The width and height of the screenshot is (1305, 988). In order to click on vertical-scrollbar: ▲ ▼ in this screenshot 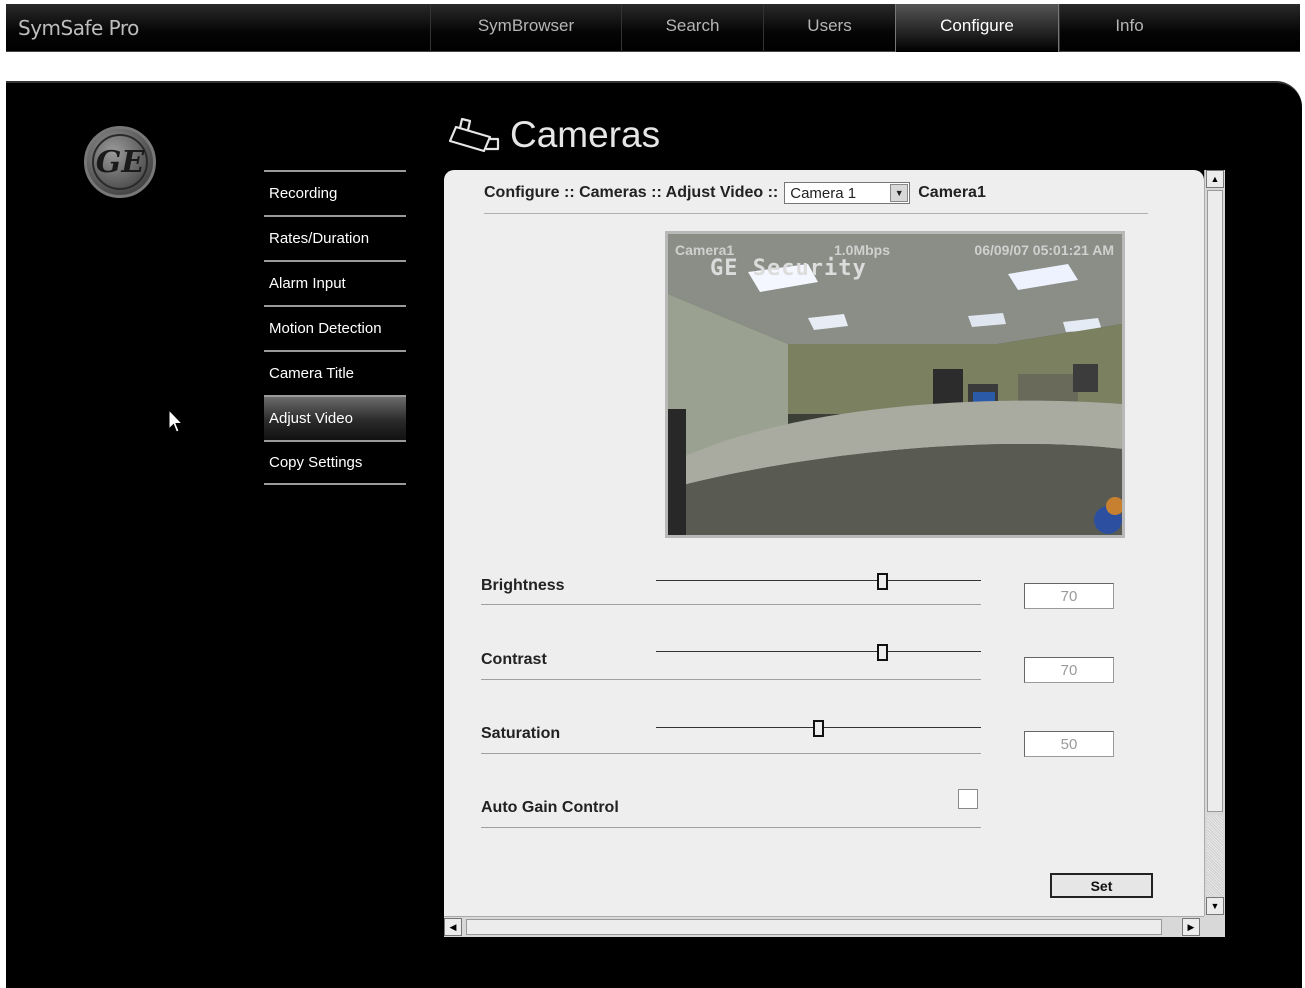, I will do `click(1214, 543)`.